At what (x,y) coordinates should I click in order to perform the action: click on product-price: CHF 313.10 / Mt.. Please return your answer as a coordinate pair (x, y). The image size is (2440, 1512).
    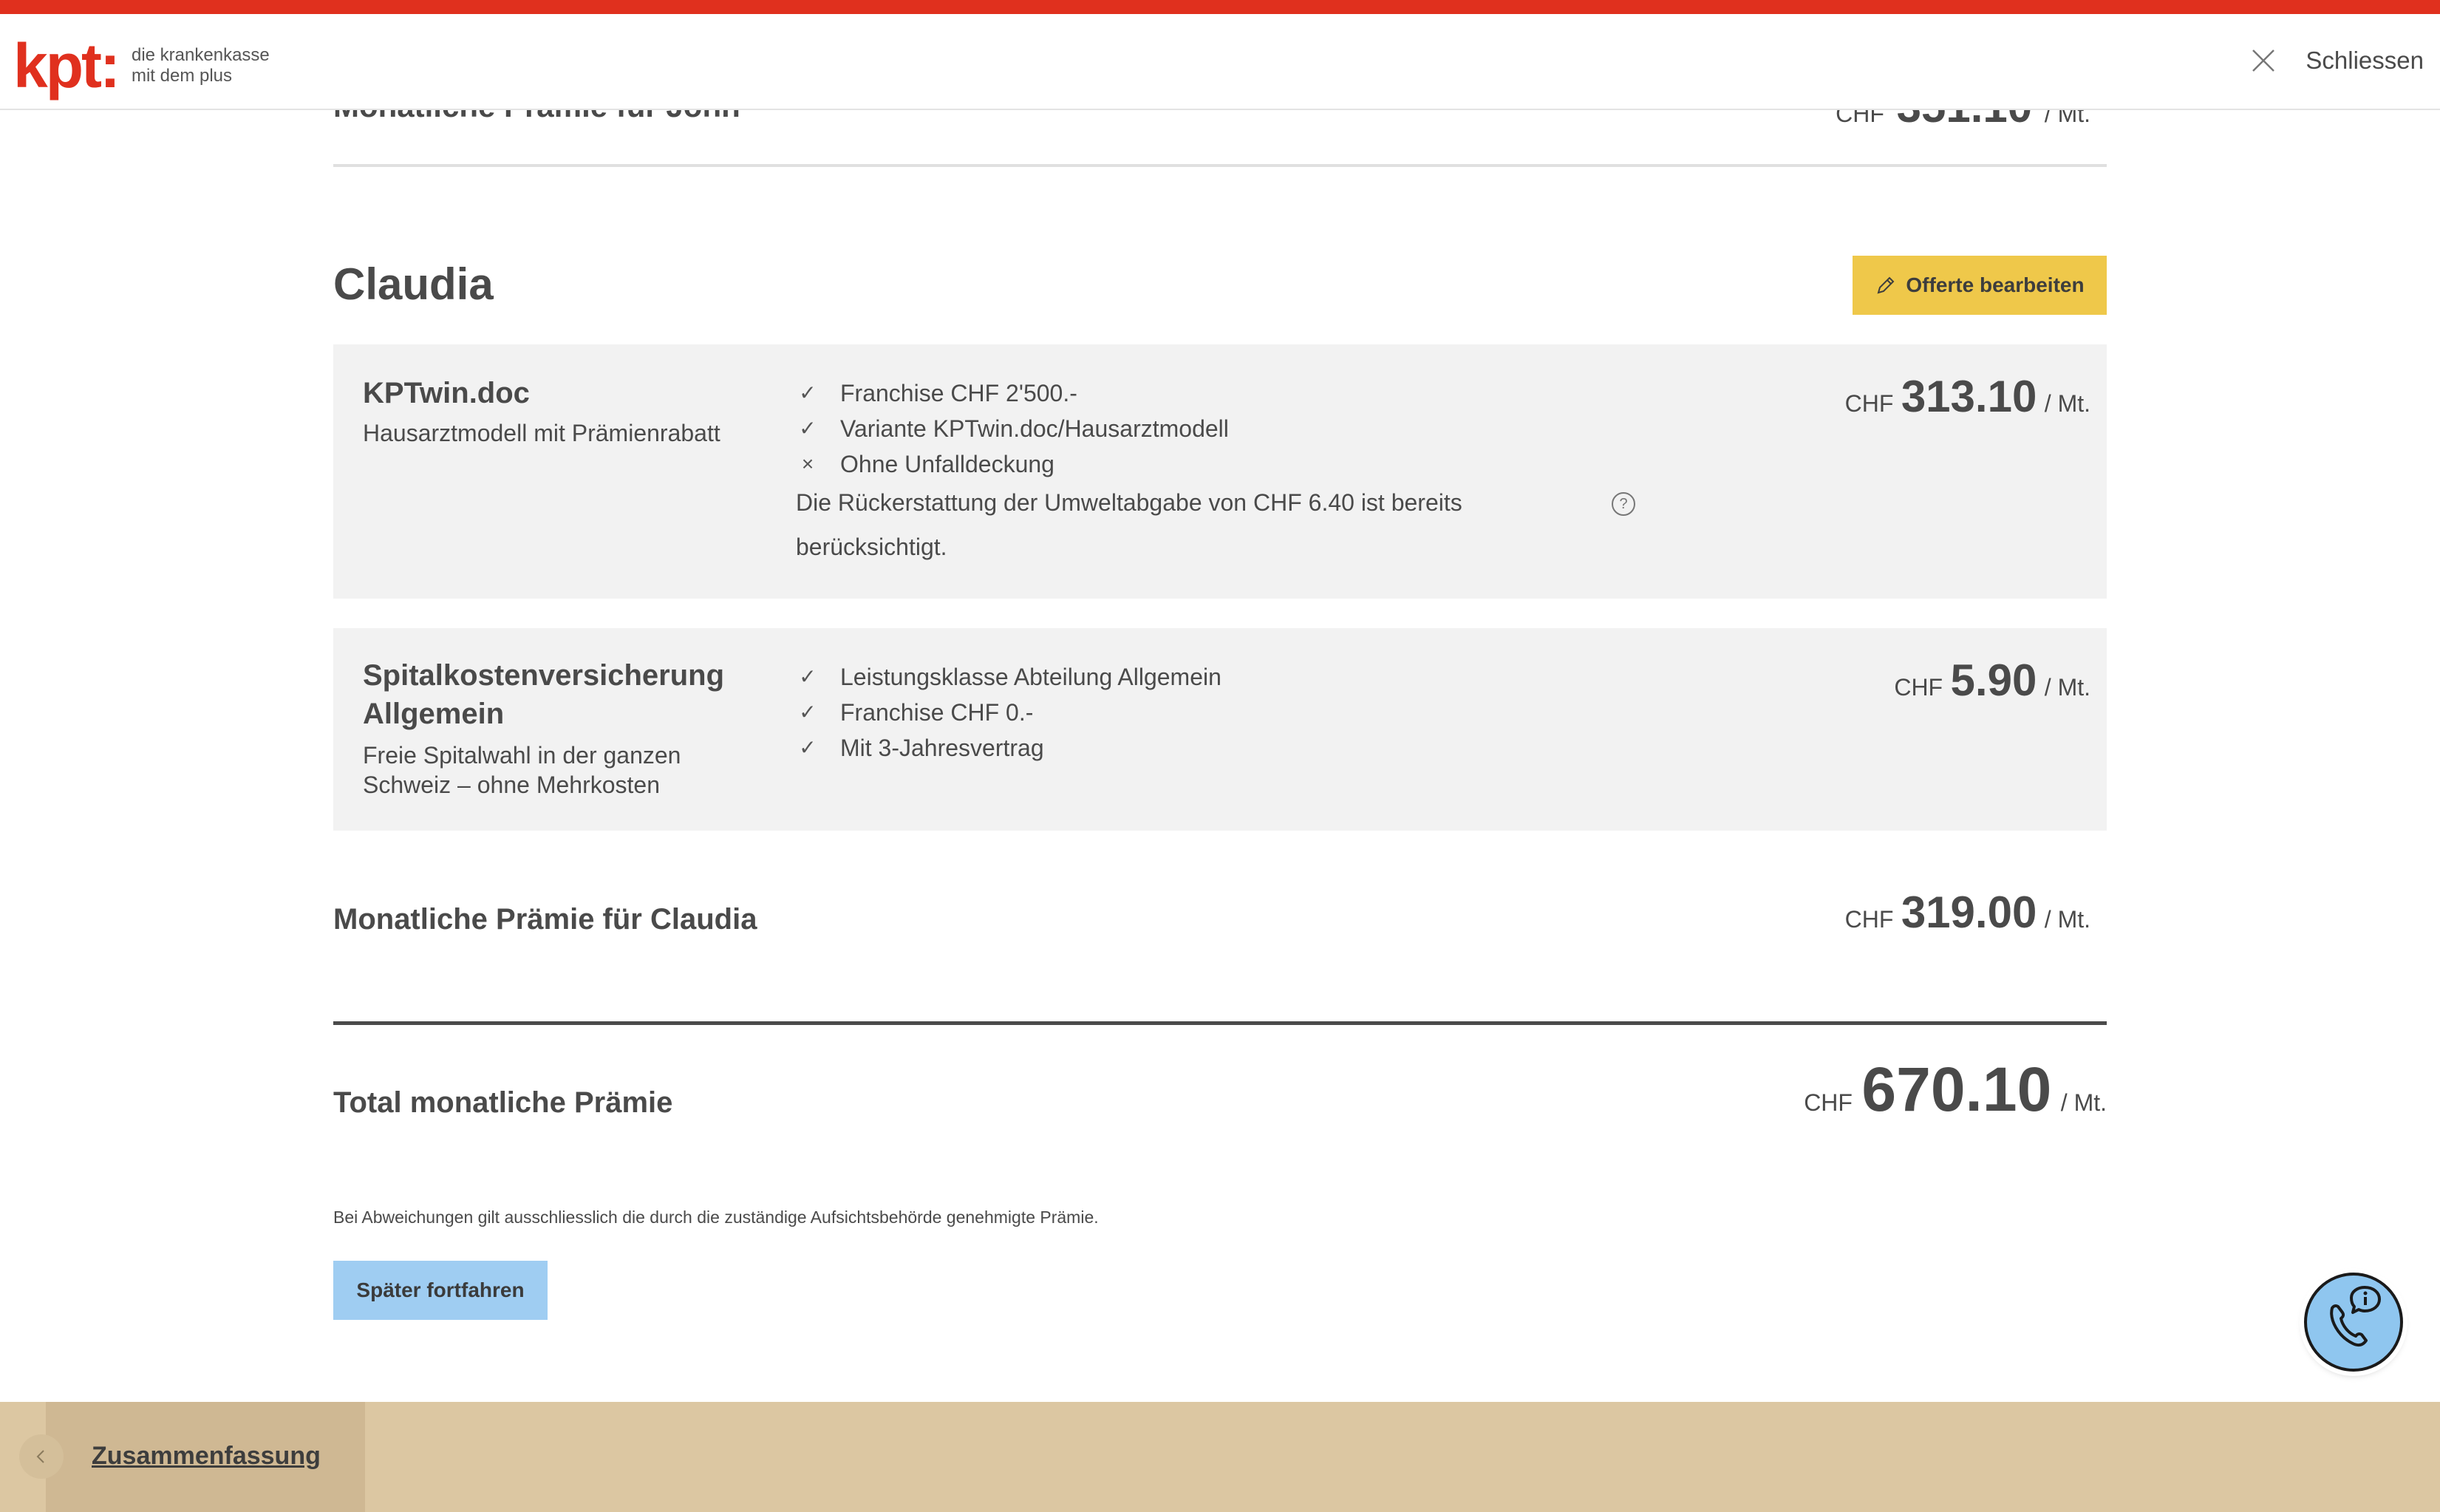
    Looking at the image, I should click on (1967, 397).